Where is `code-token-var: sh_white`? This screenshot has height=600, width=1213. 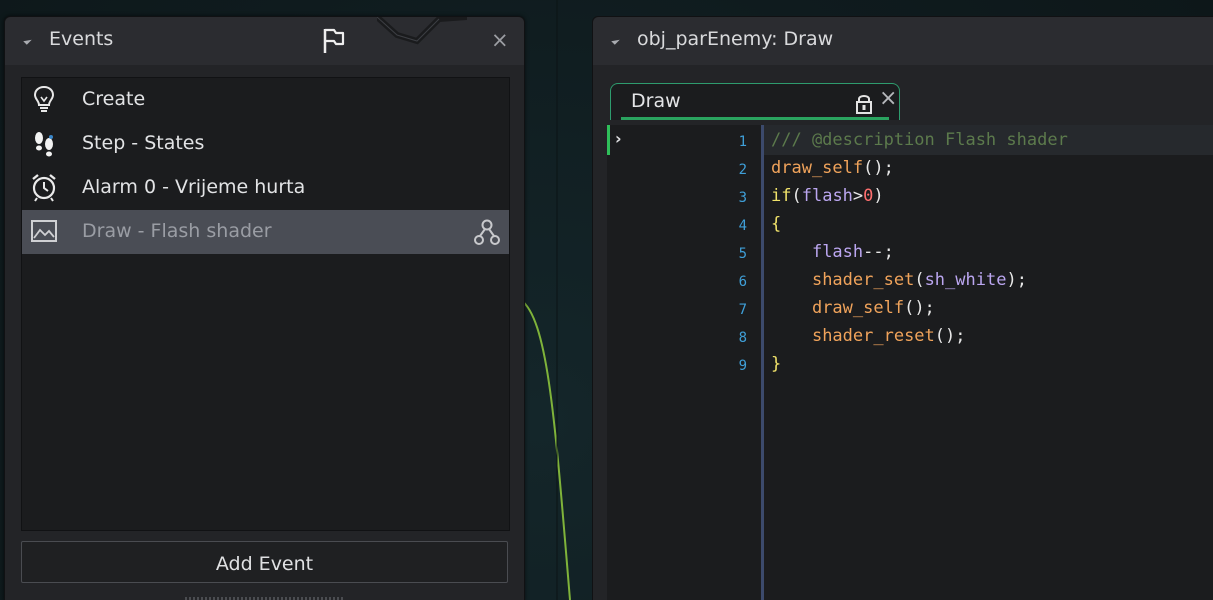
code-token-var: sh_white is located at coordinates (965, 280).